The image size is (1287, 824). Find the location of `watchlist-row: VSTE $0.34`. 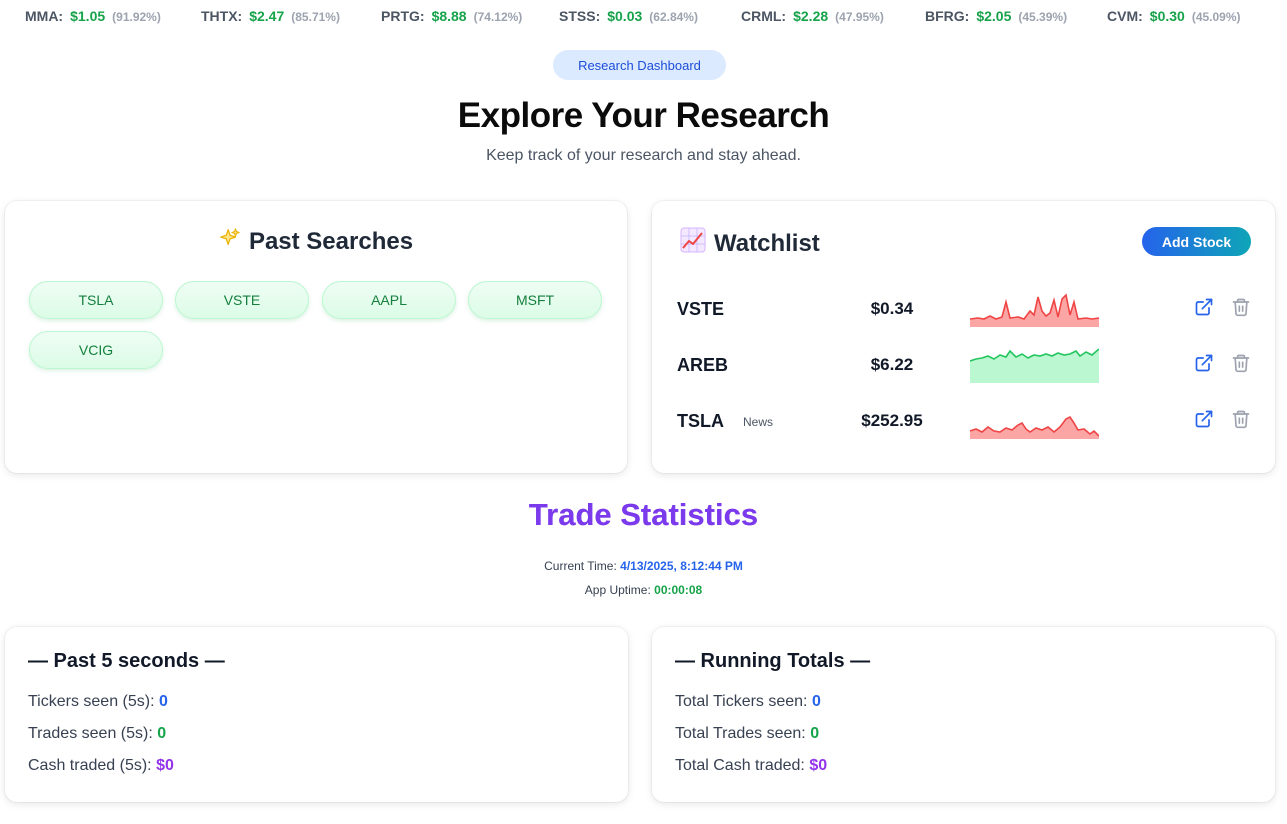

watchlist-row: VSTE $0.34 is located at coordinates (963, 310).